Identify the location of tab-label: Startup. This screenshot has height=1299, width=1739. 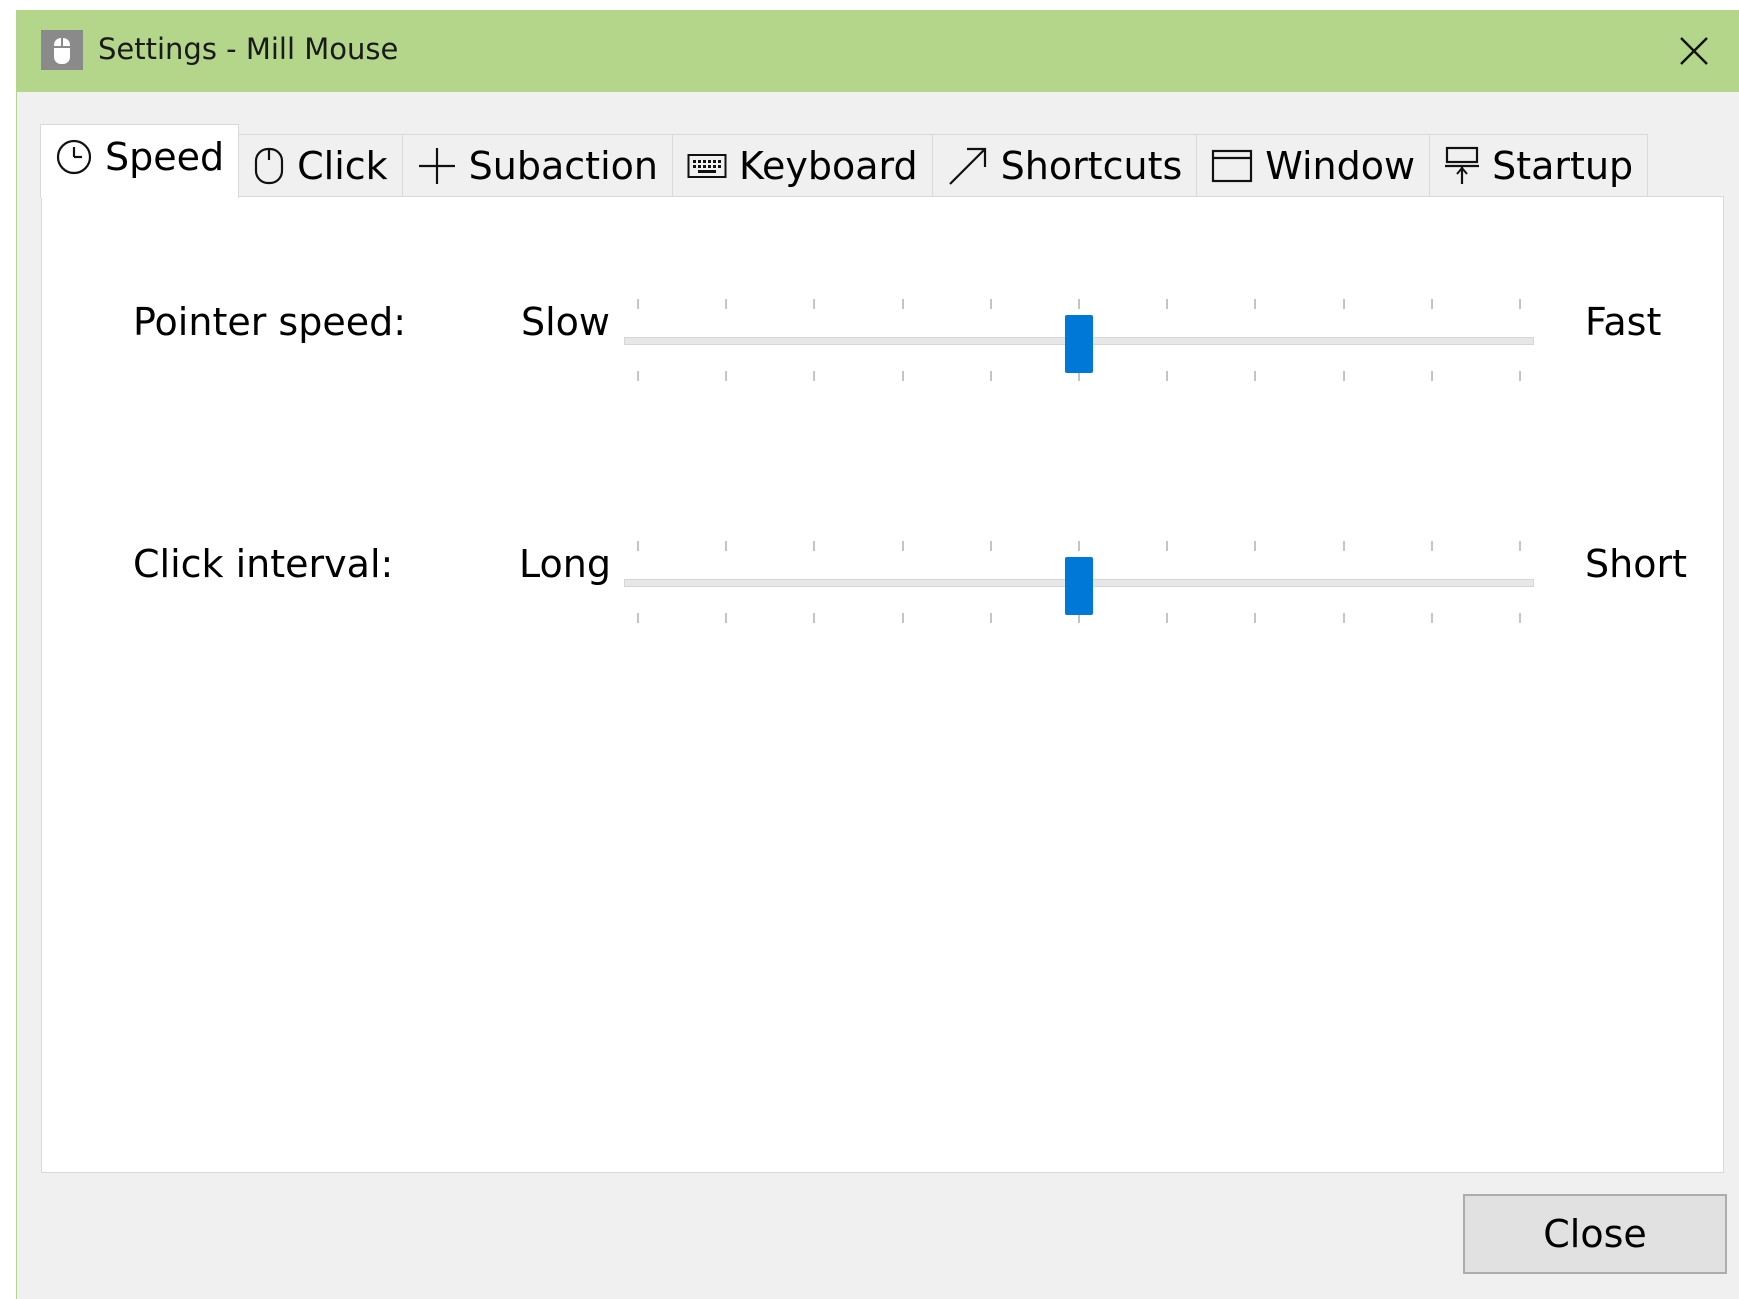
(1563, 165).